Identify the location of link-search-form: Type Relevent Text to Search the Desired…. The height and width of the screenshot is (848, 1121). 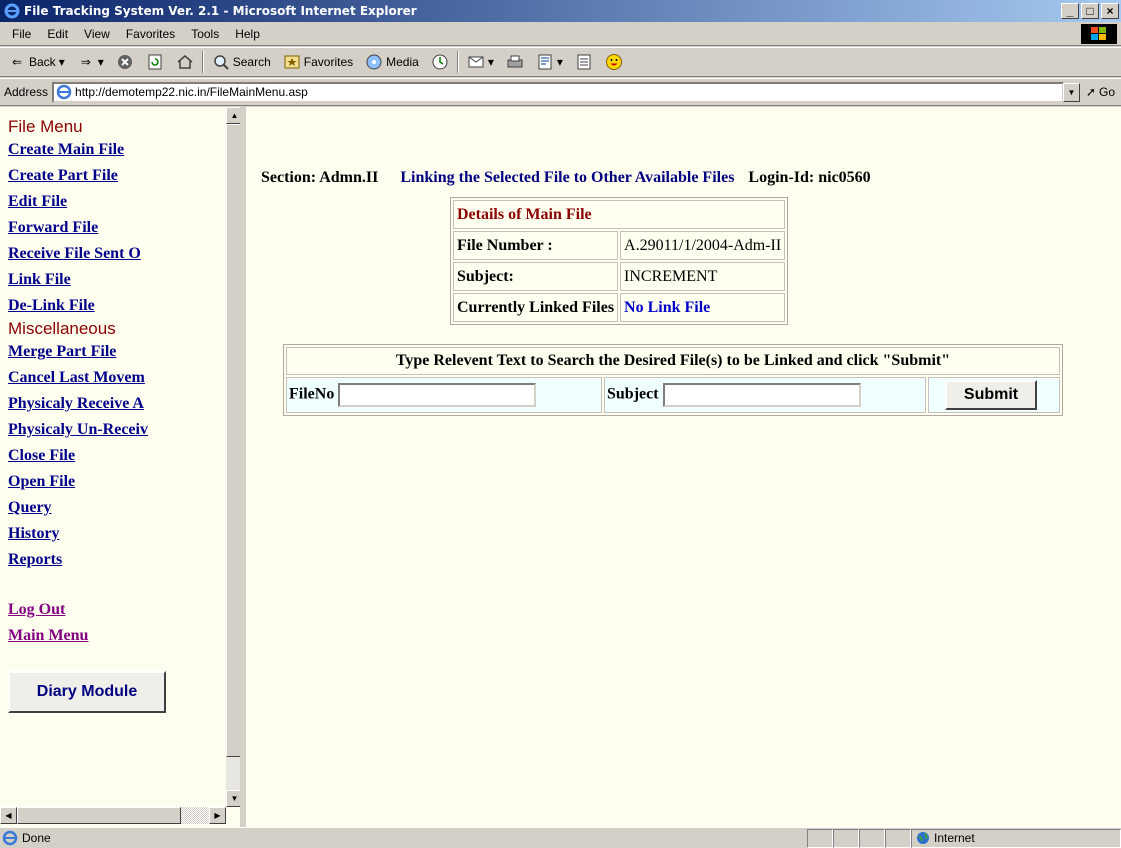
(673, 380).